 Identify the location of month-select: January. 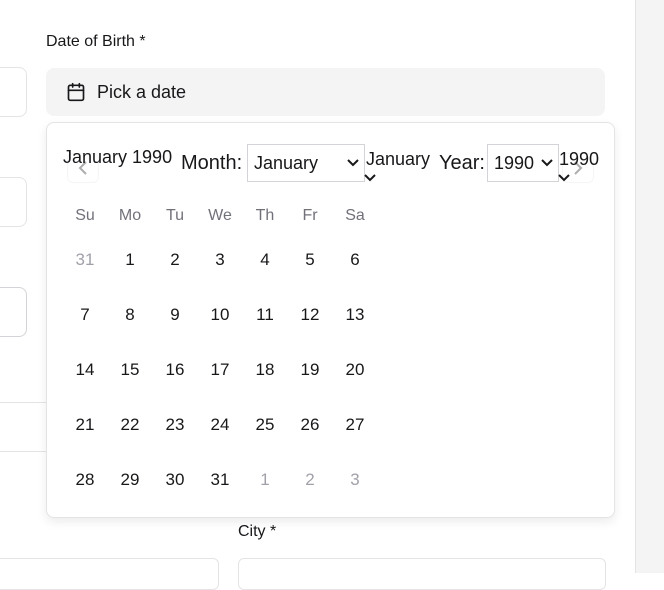
(306, 163).